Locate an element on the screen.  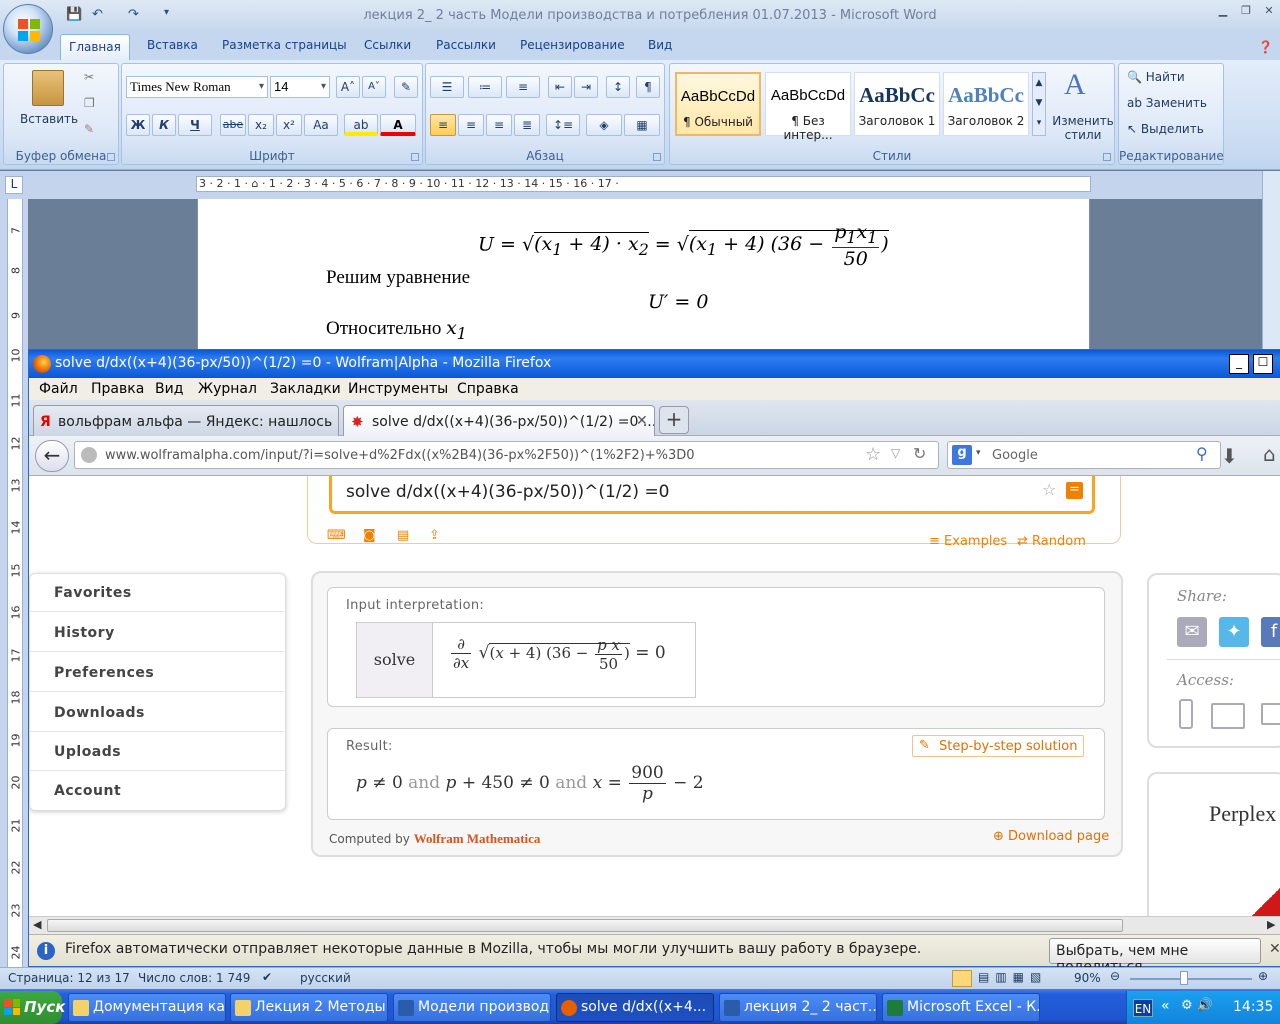
camera-icon: ◙ is located at coordinates (369, 535).